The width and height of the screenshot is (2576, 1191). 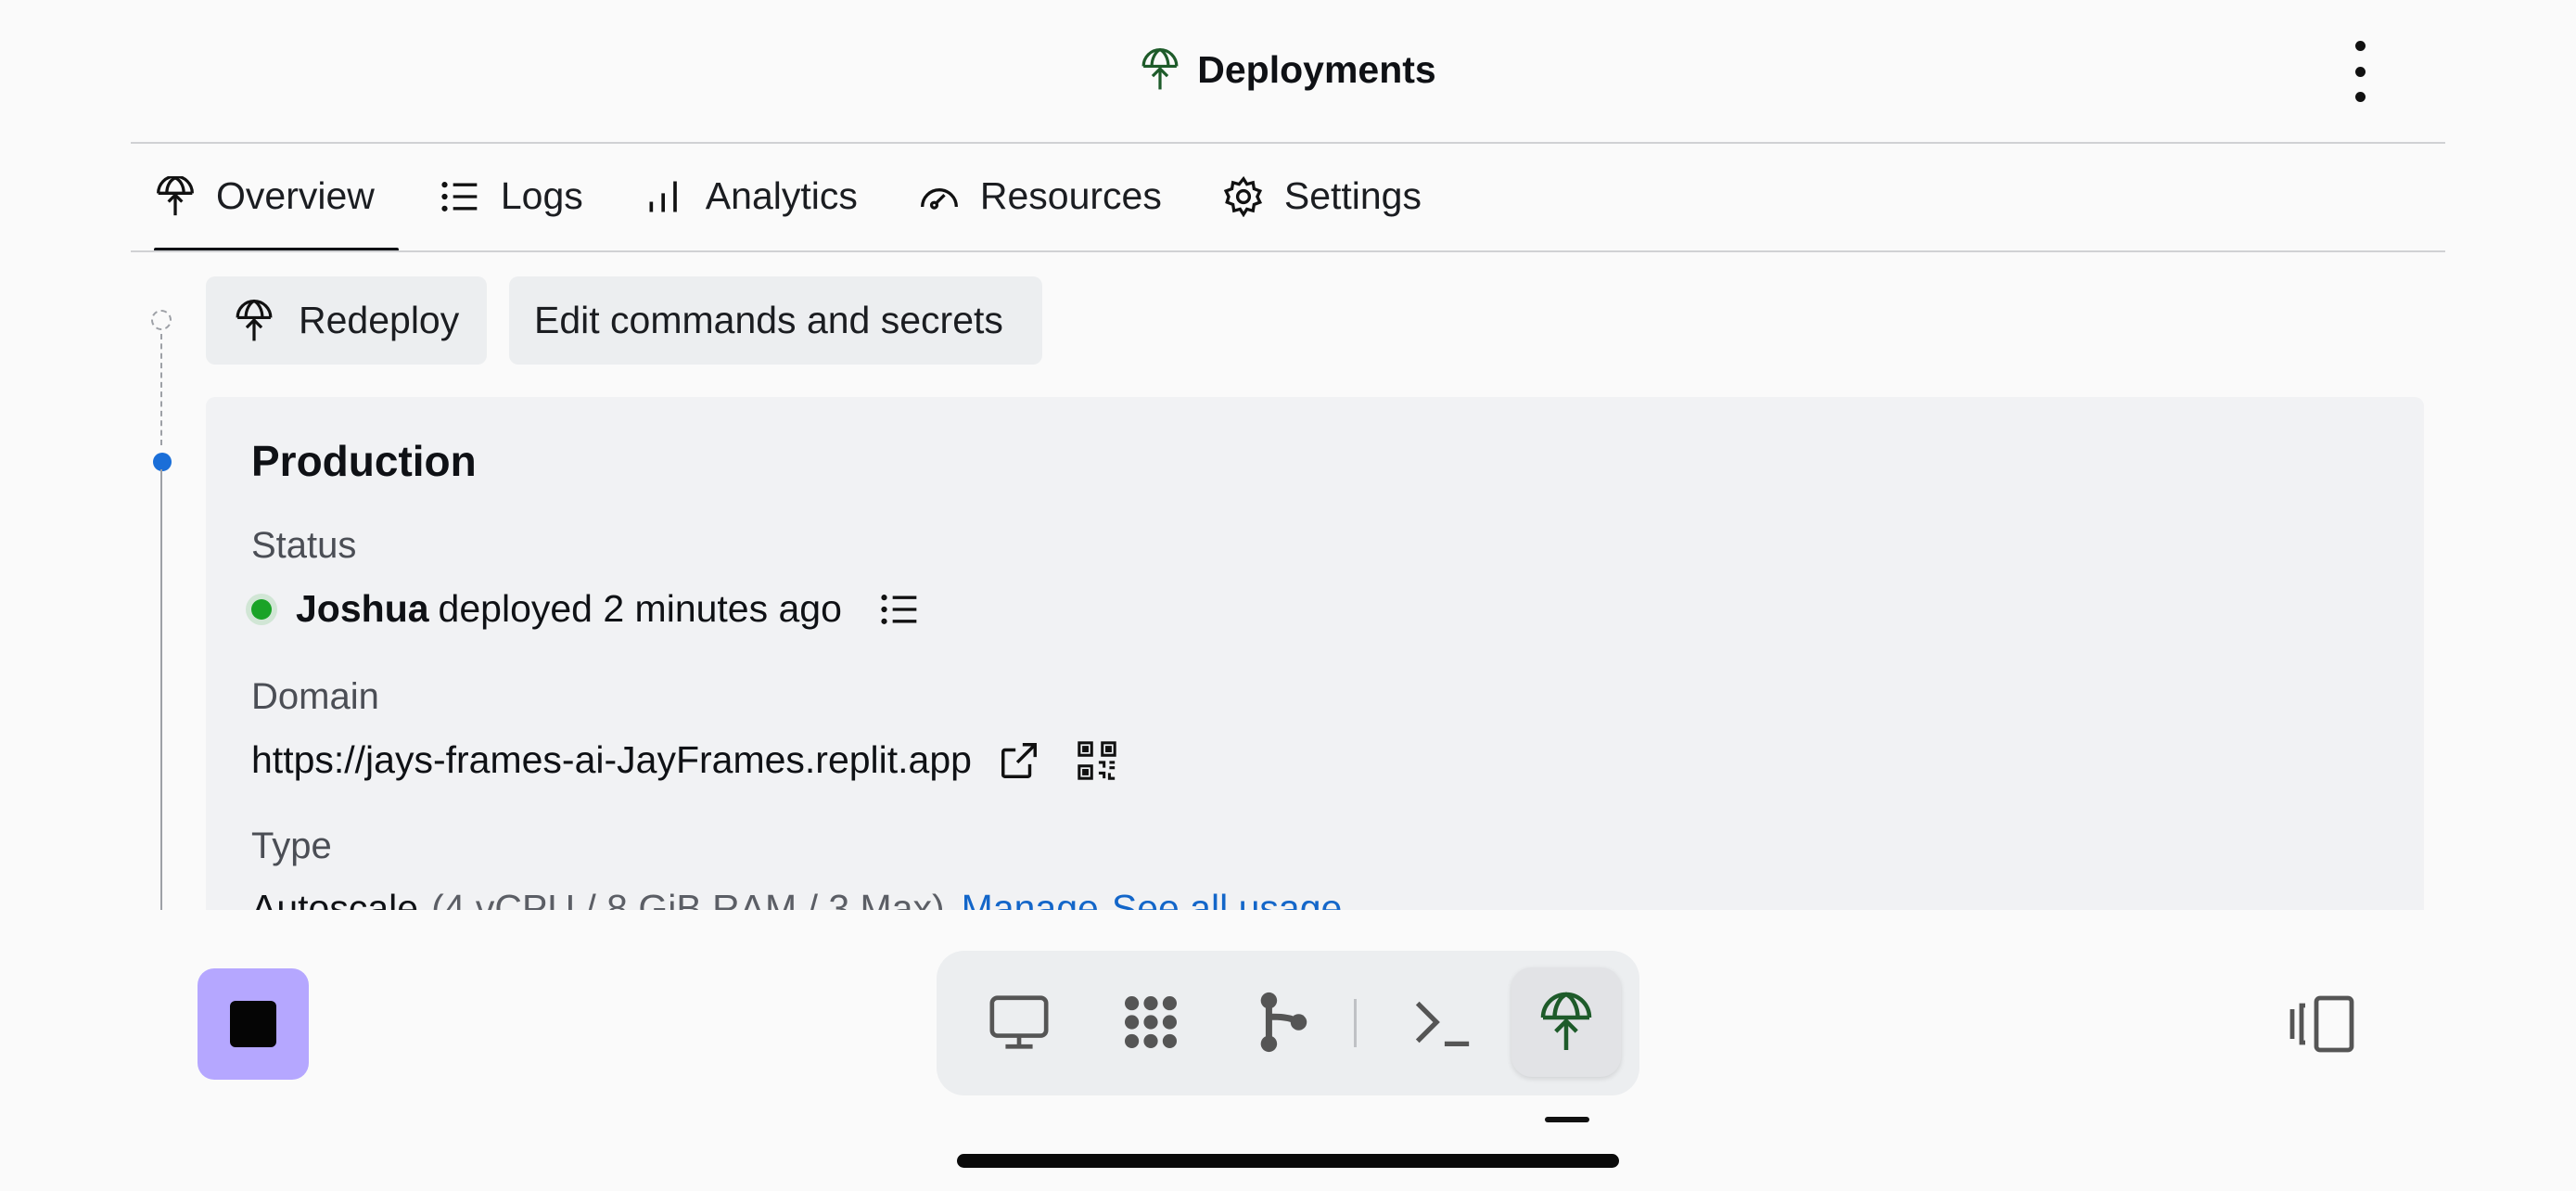 I want to click on tab-logs: Logs, so click(x=511, y=196).